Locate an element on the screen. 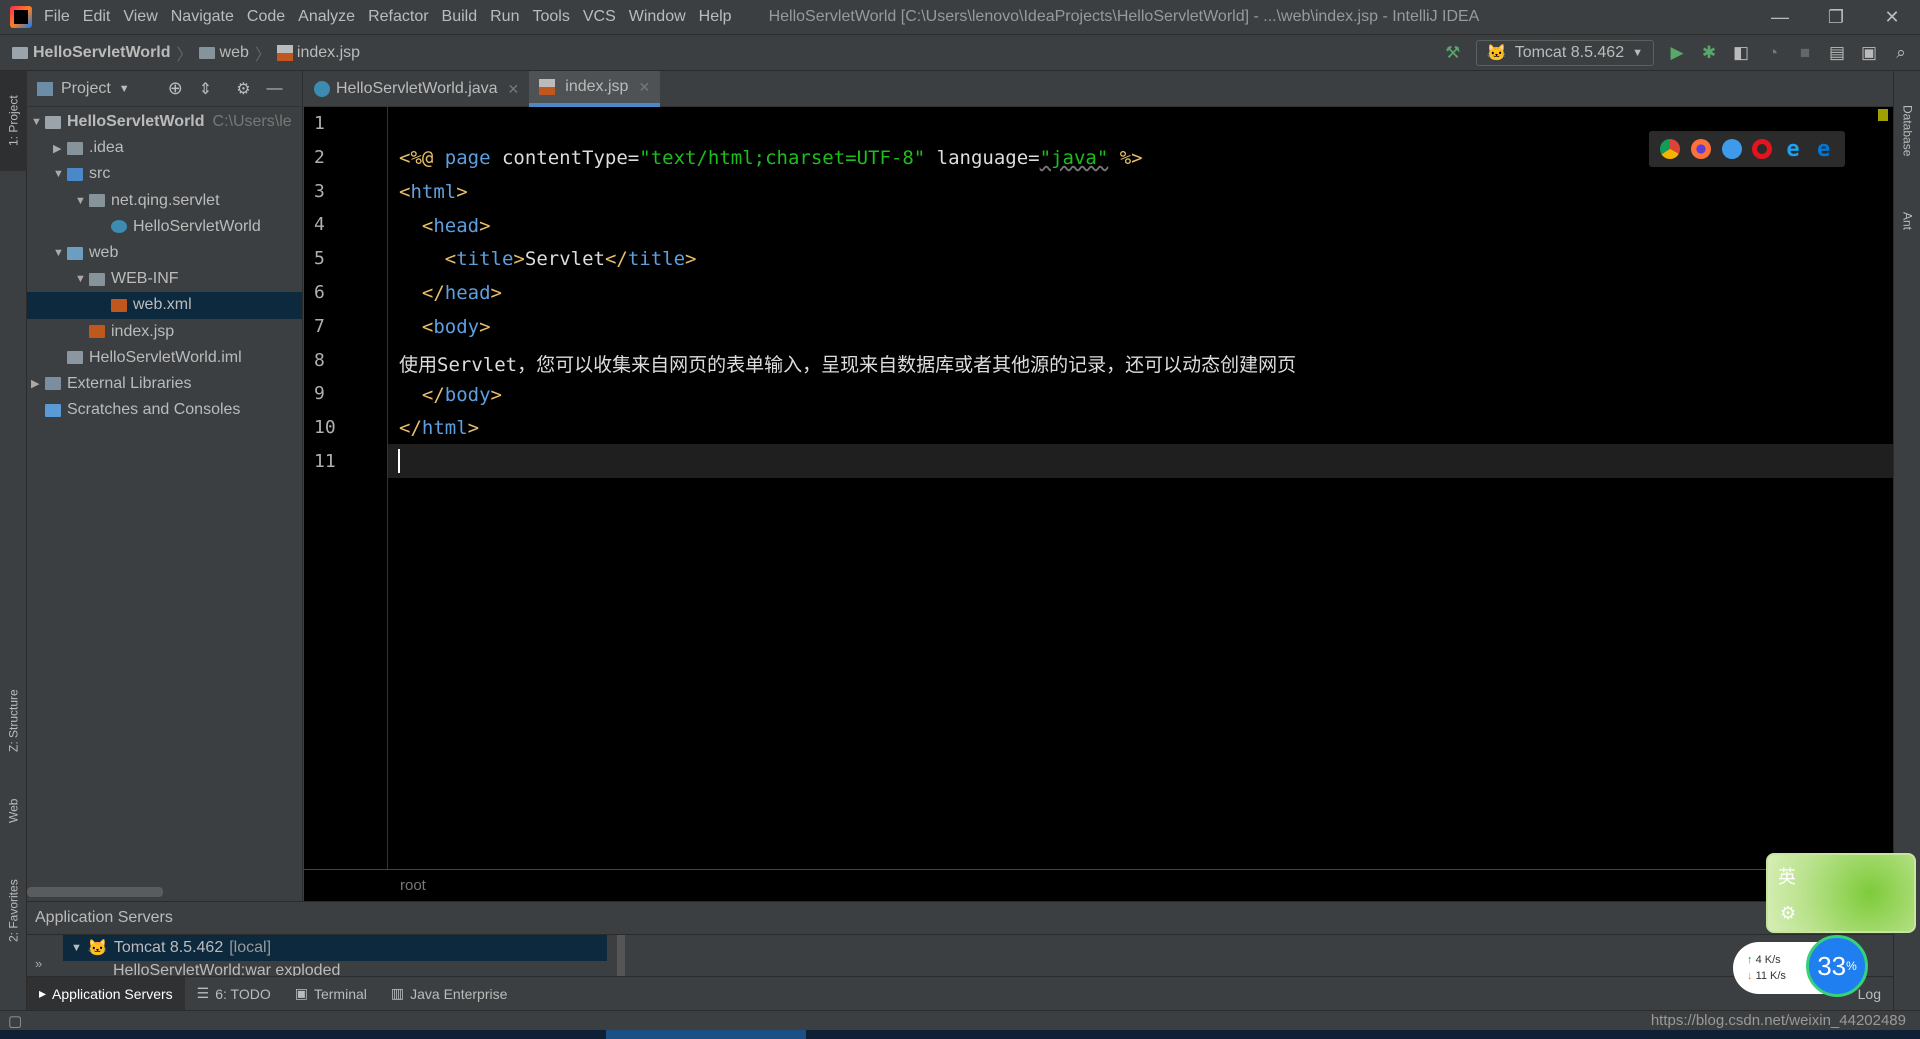 The width and height of the screenshot is (1920, 1039). vertical-scrollbar is located at coordinates (621, 956).